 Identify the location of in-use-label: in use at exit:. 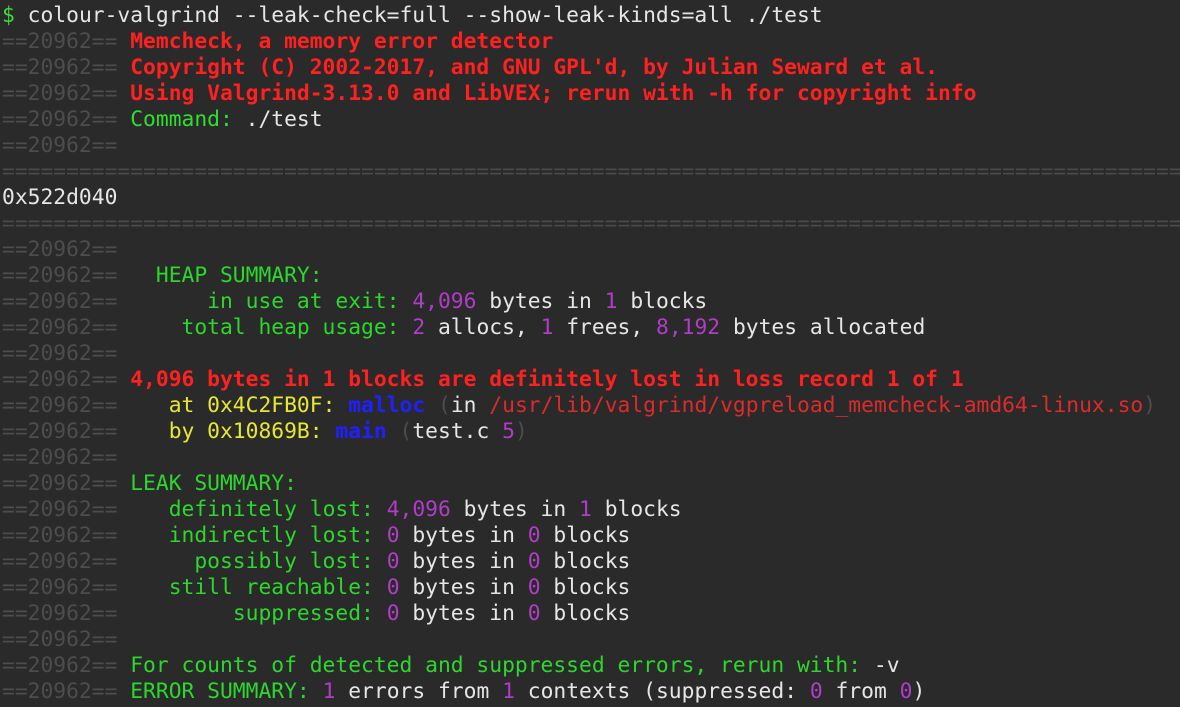
(303, 301).